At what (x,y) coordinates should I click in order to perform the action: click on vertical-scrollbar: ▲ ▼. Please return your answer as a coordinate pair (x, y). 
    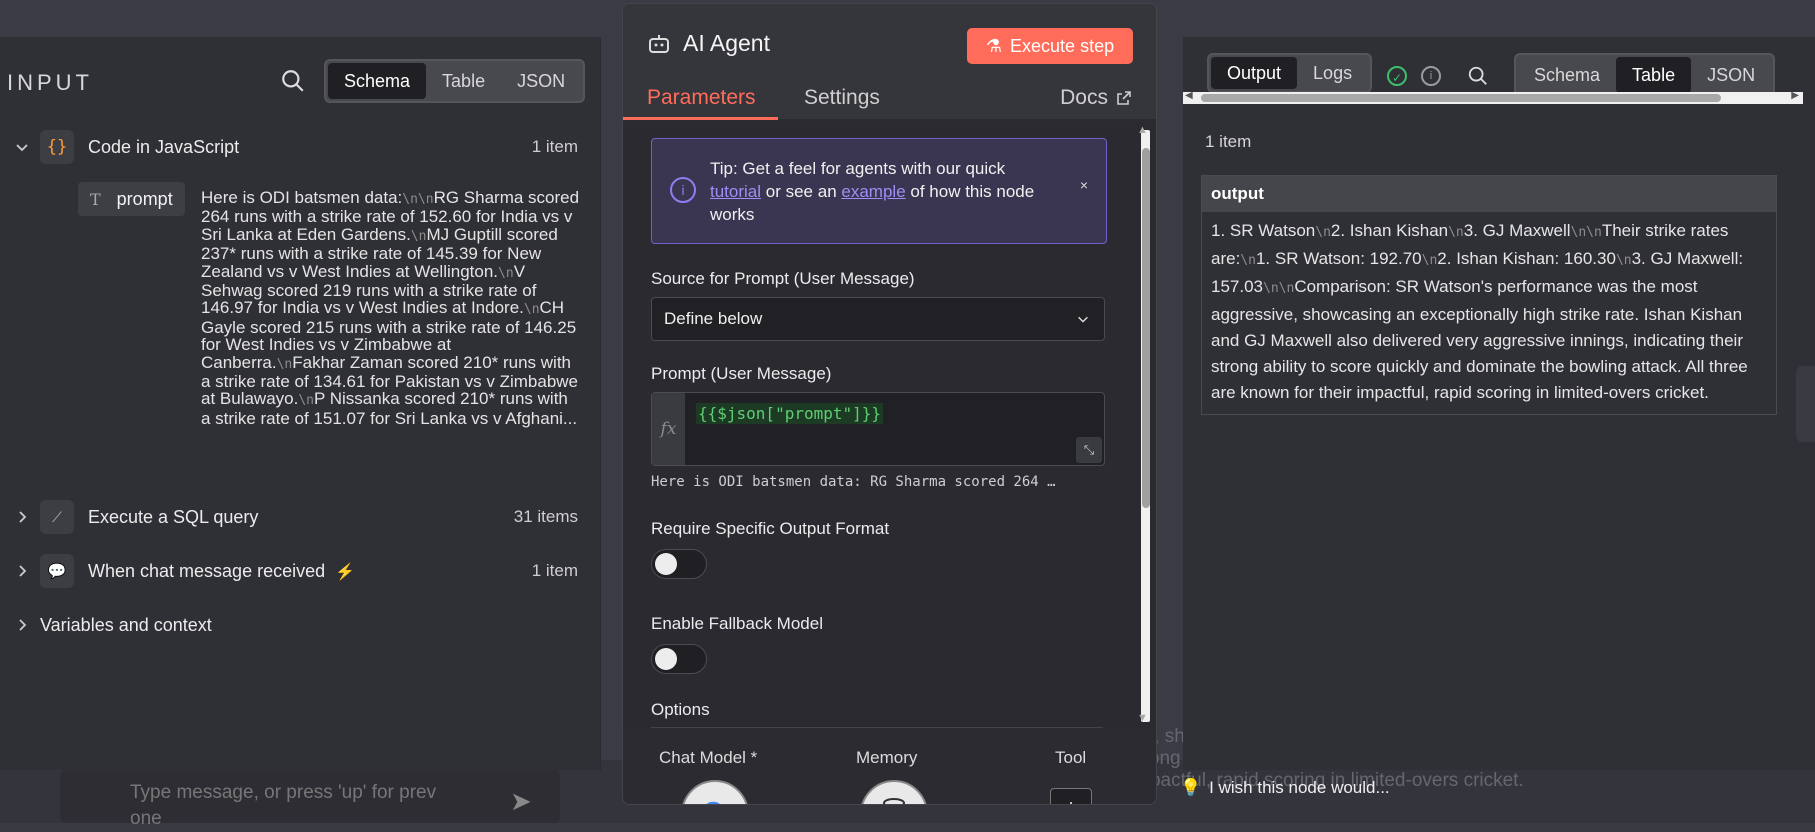
    Looking at the image, I should click on (1144, 425).